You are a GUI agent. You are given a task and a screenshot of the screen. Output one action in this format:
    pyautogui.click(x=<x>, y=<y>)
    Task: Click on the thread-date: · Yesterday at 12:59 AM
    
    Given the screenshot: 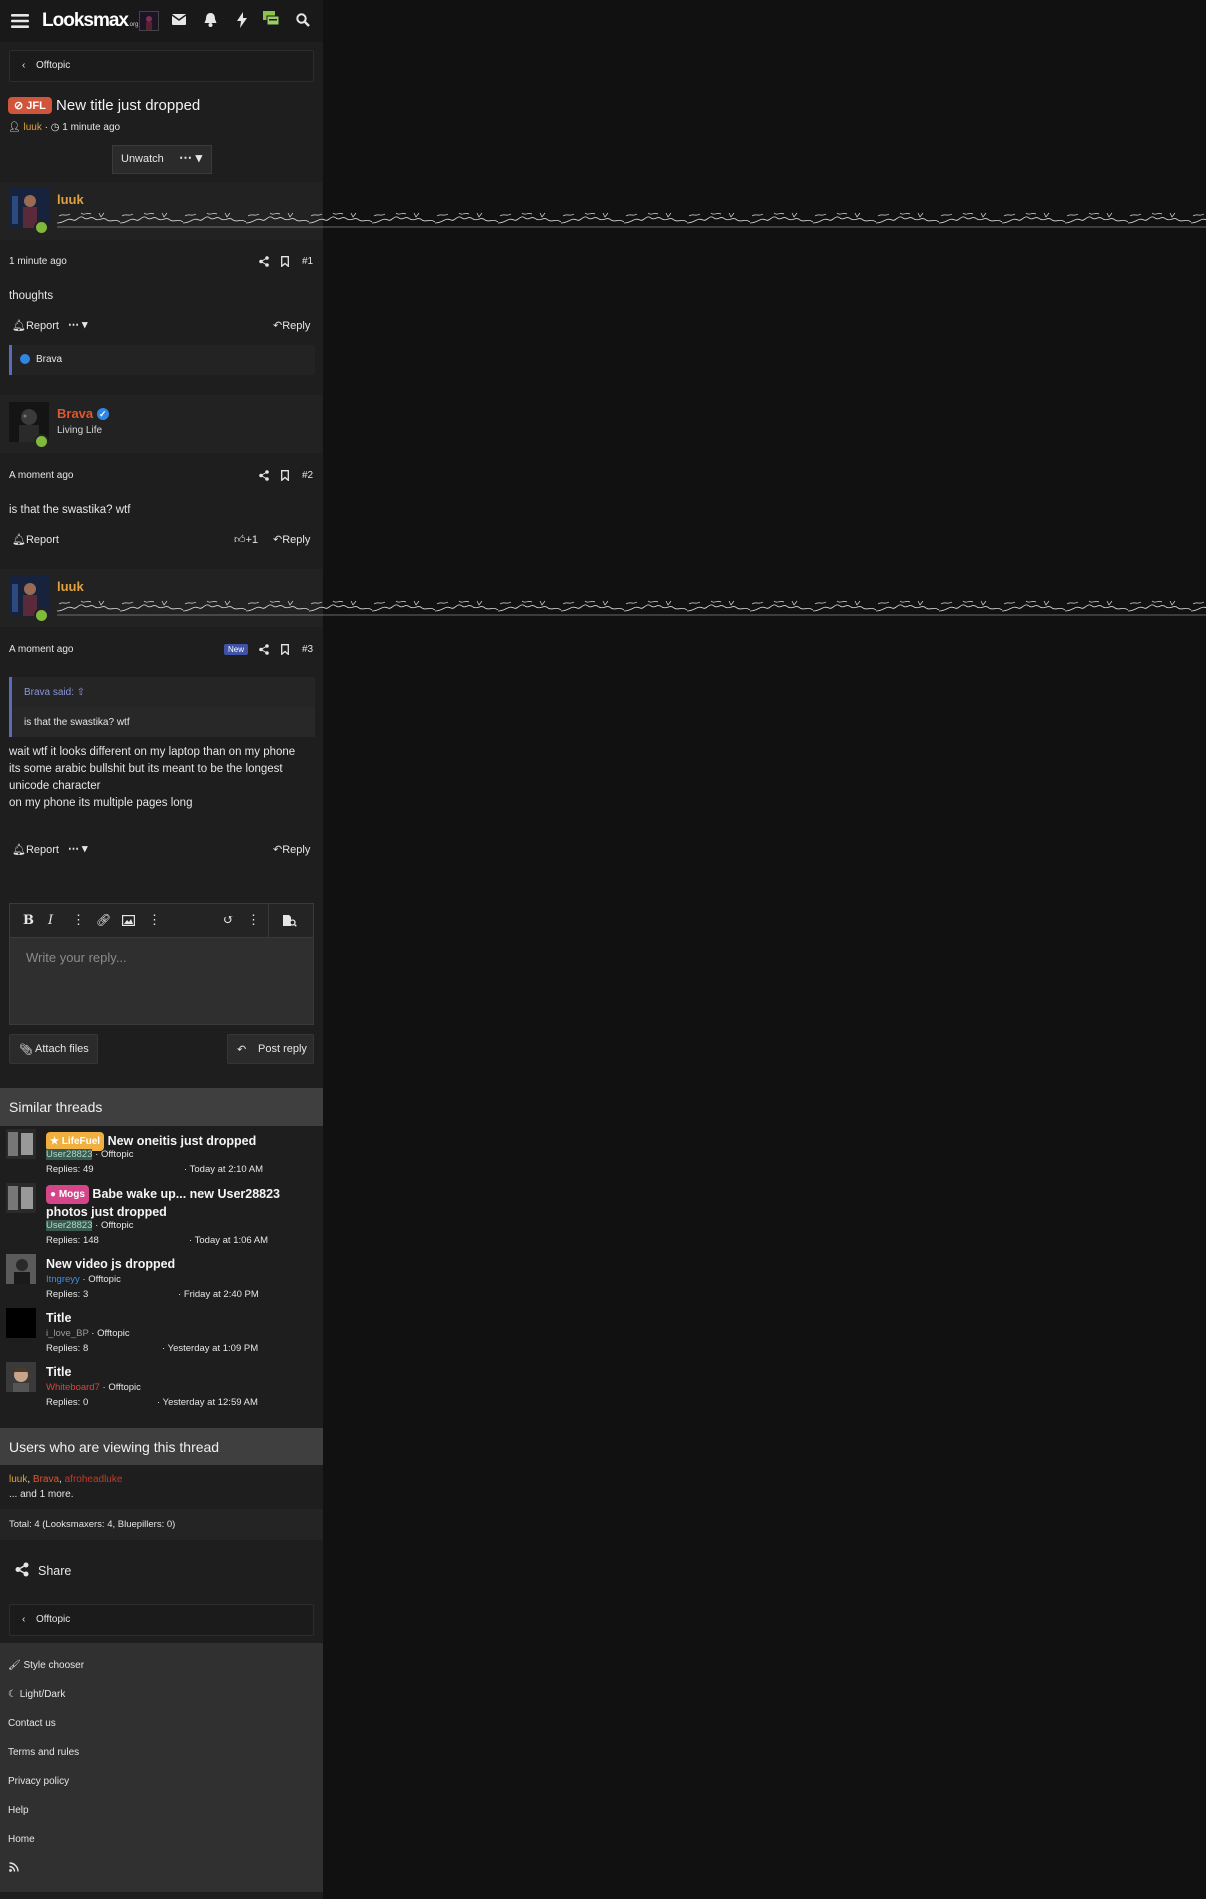 What is the action you would take?
    pyautogui.click(x=207, y=1402)
    